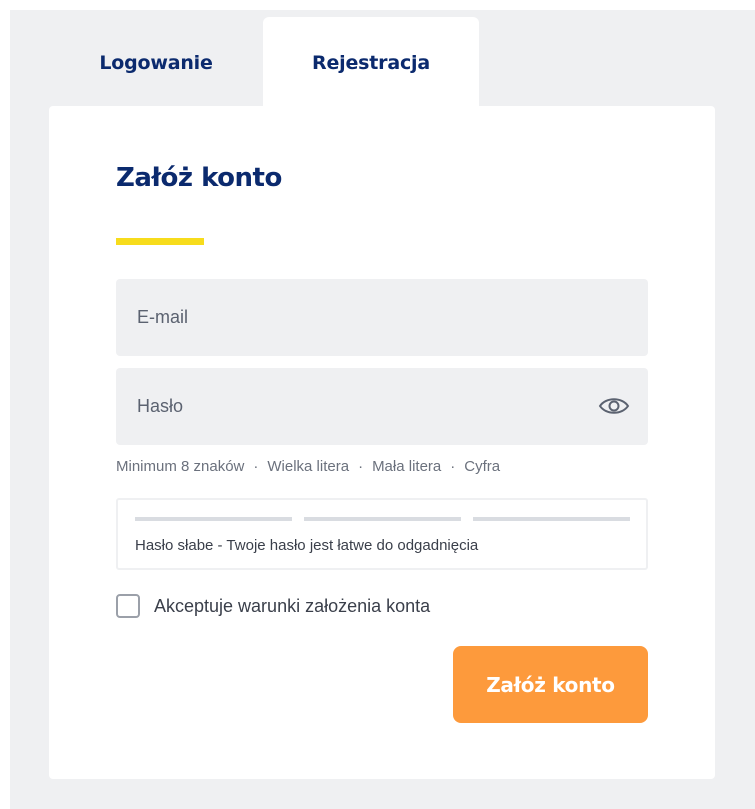 Image resolution: width=755 pixels, height=809 pixels. Describe the element at coordinates (407, 466) in the screenshot. I see `rule-lowercase: Mała litera` at that location.